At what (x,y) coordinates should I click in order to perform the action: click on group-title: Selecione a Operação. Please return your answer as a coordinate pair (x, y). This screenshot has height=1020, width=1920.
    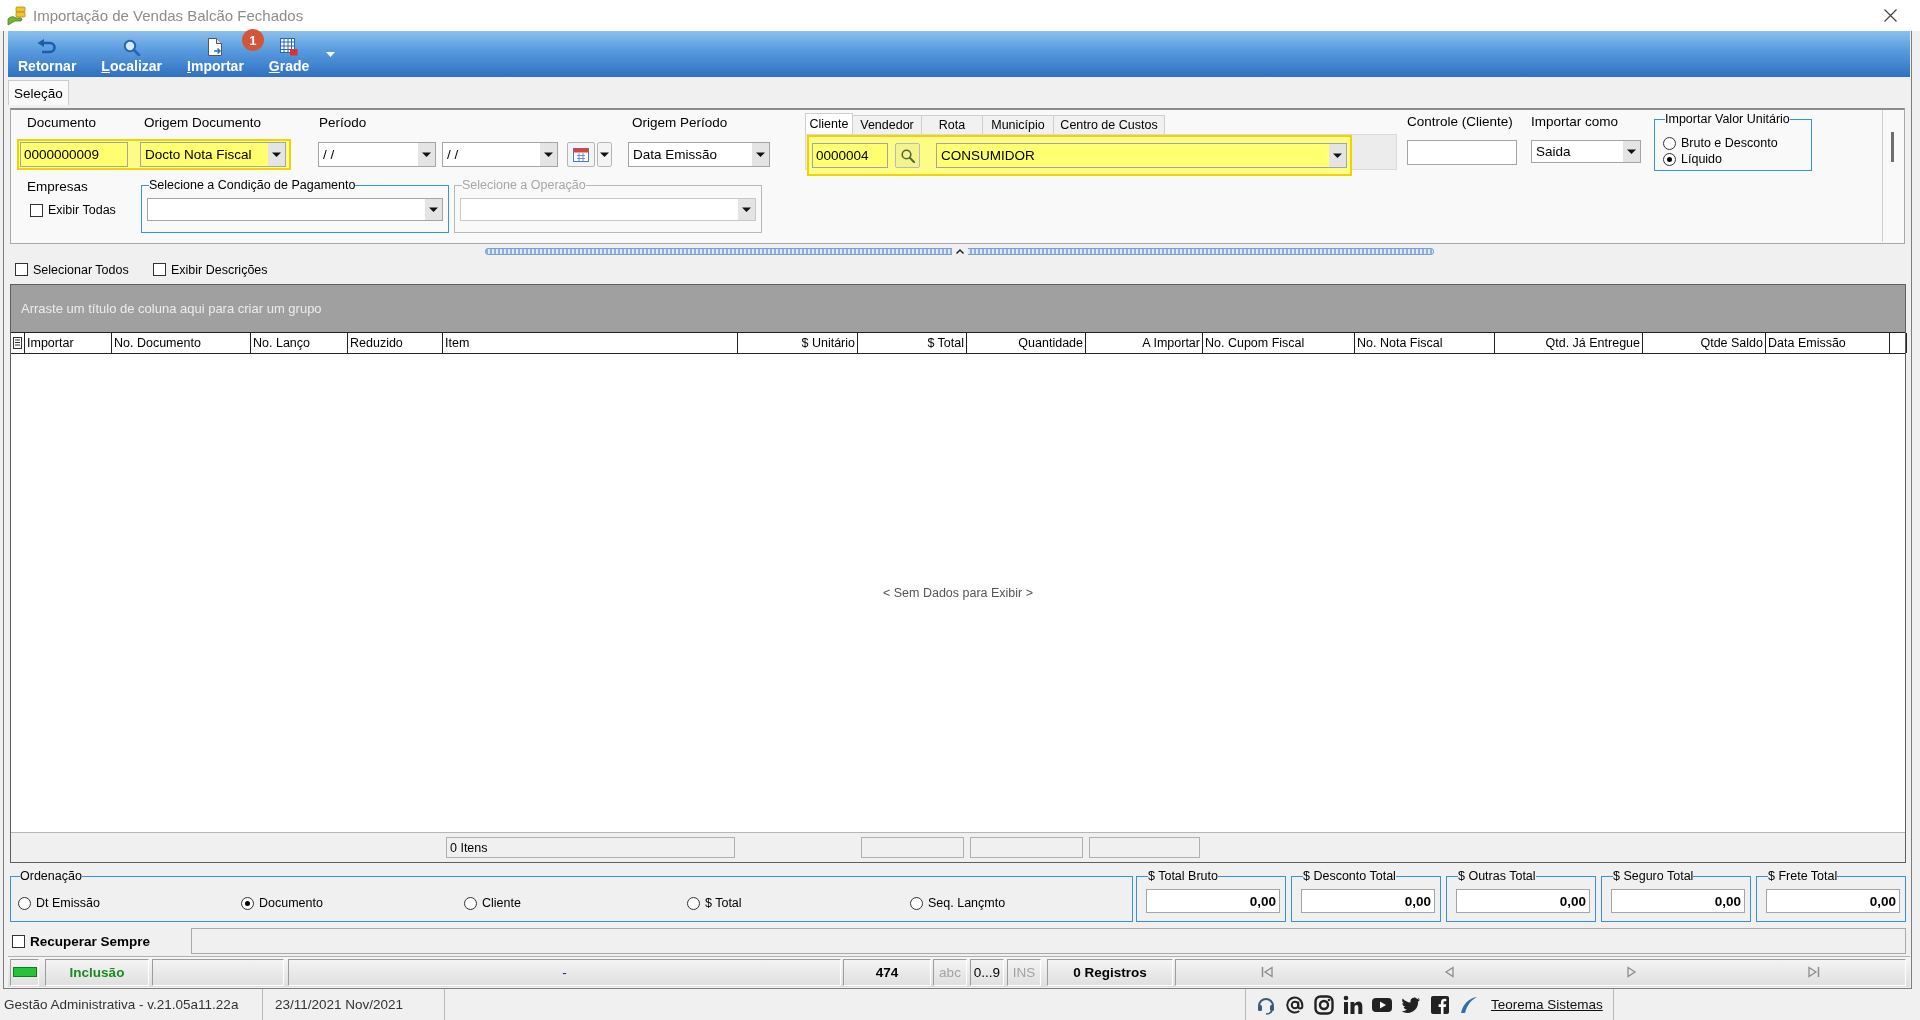
    Looking at the image, I should click on (524, 185).